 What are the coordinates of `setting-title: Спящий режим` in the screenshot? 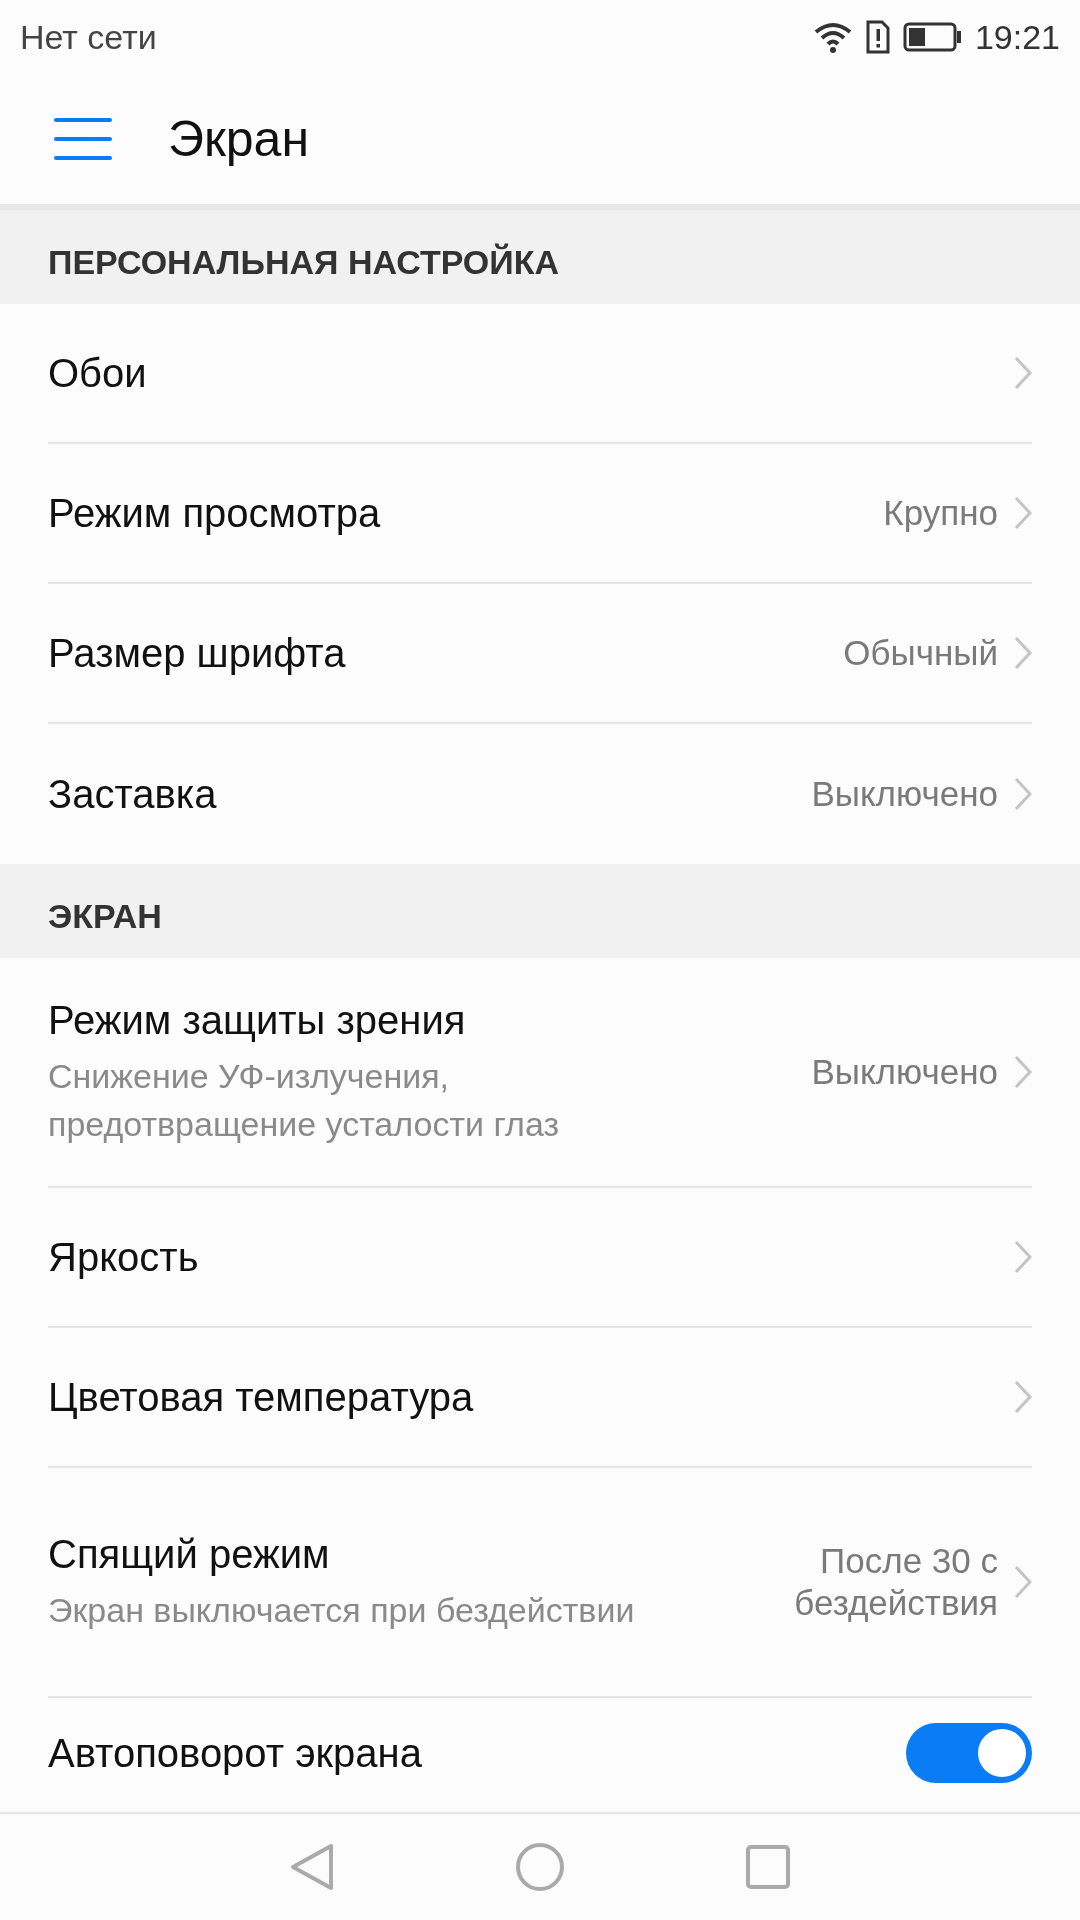 It's located at (189, 1555).